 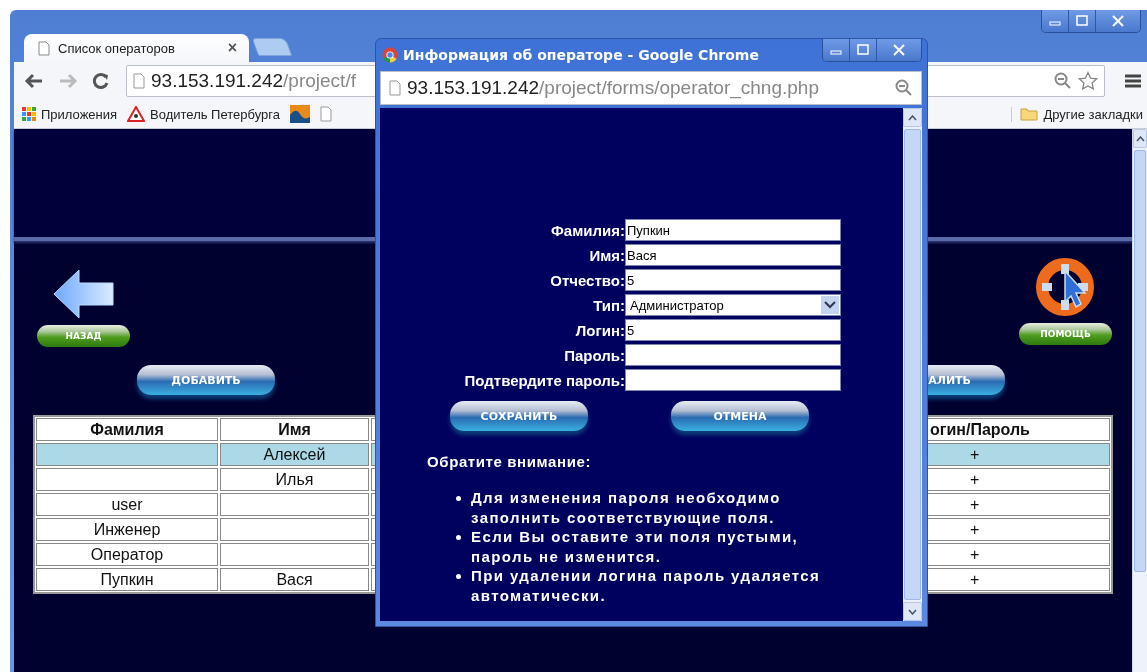 I want to click on column-header: огин/Пароль, so click(x=1018, y=429).